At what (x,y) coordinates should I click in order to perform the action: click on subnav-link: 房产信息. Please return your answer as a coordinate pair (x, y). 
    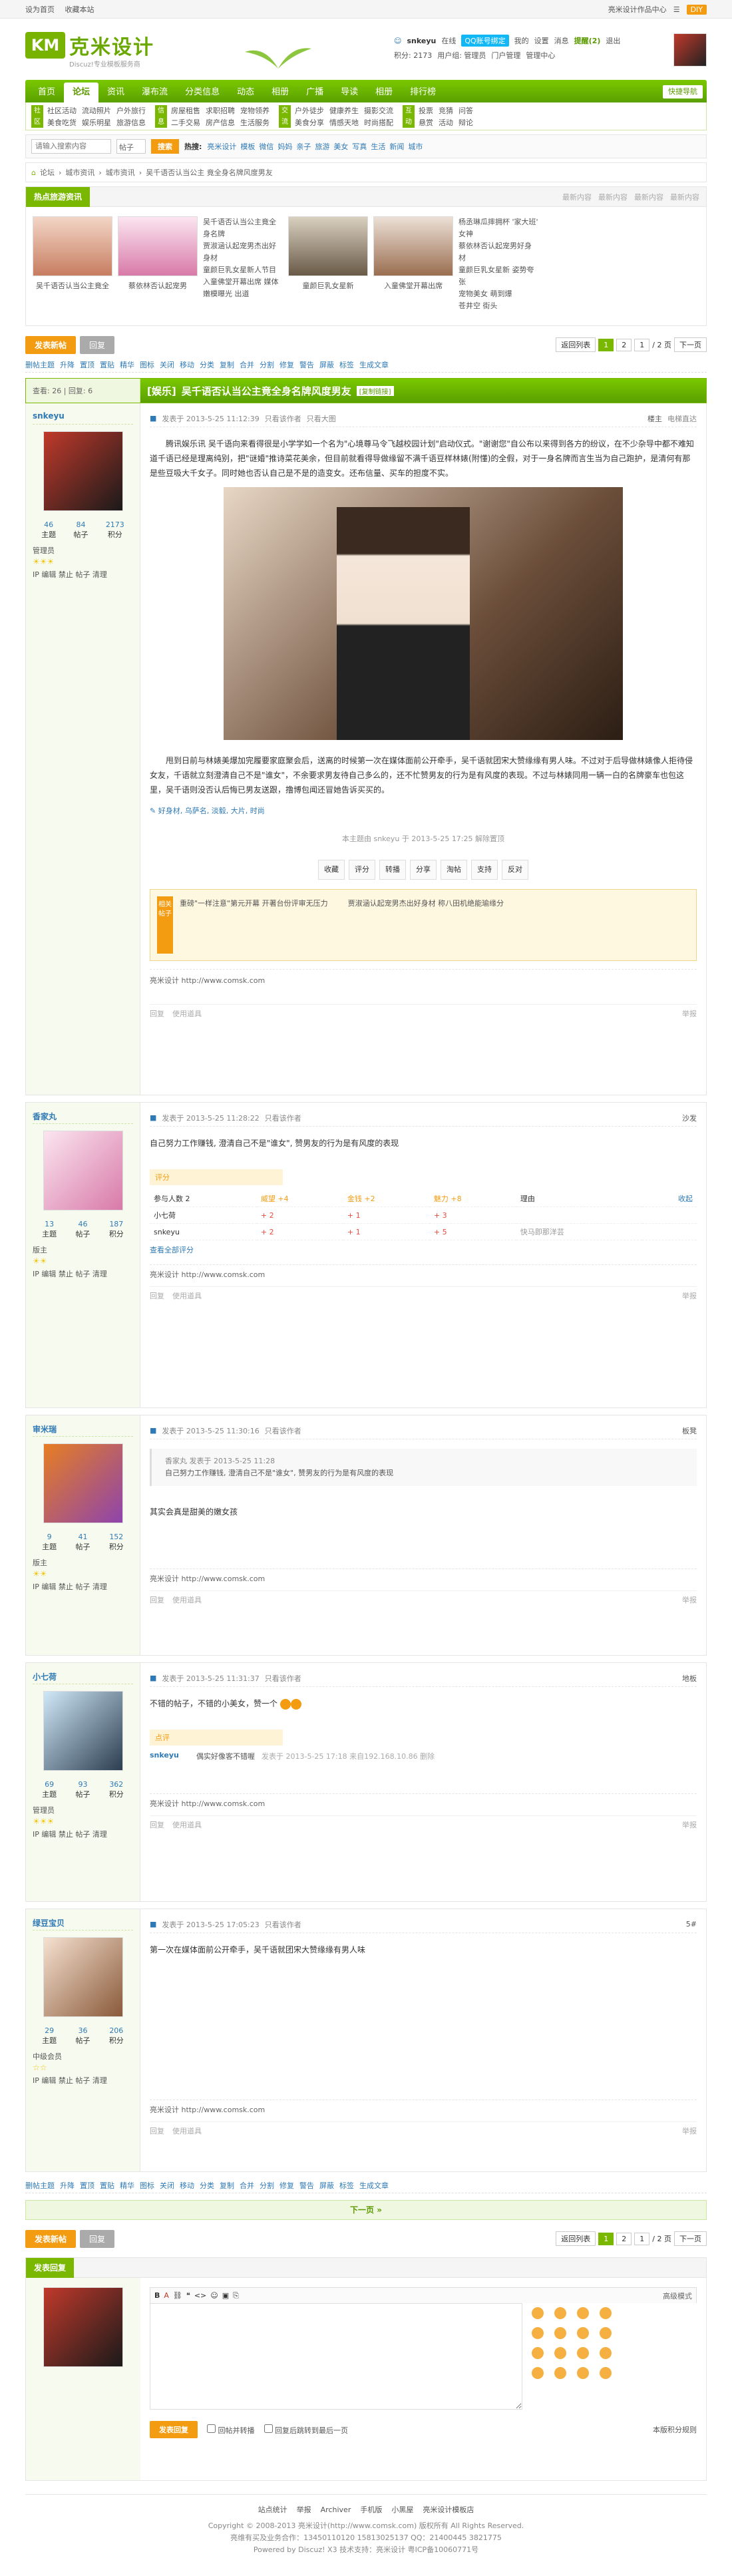
    Looking at the image, I should click on (220, 123).